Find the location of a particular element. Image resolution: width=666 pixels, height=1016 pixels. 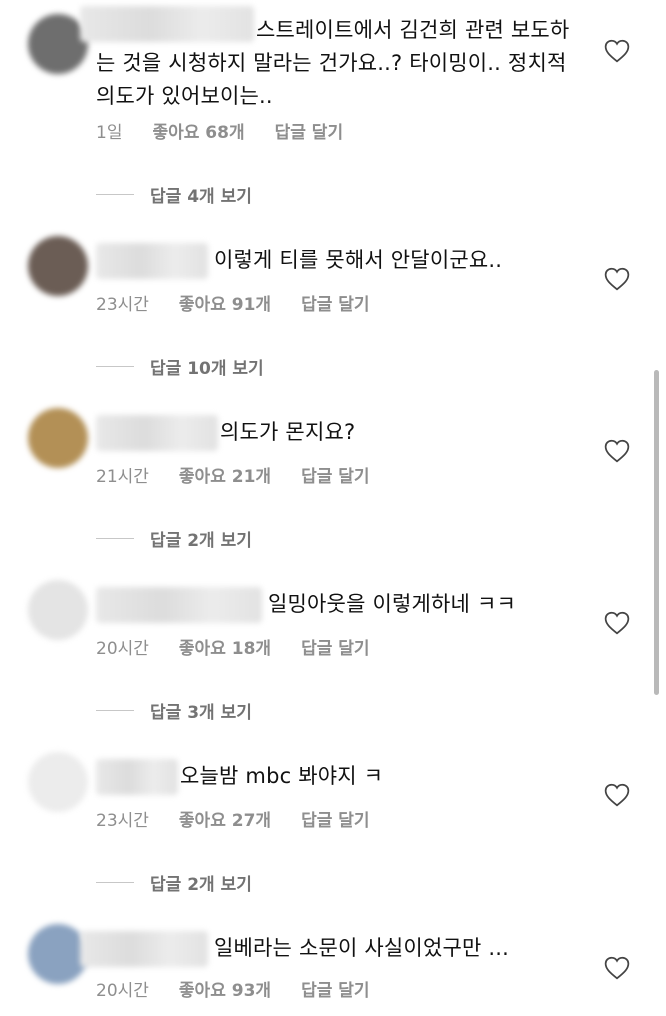

comment-meta: 20시간 좋아요 18개 답글 달기 is located at coordinates (233, 646).